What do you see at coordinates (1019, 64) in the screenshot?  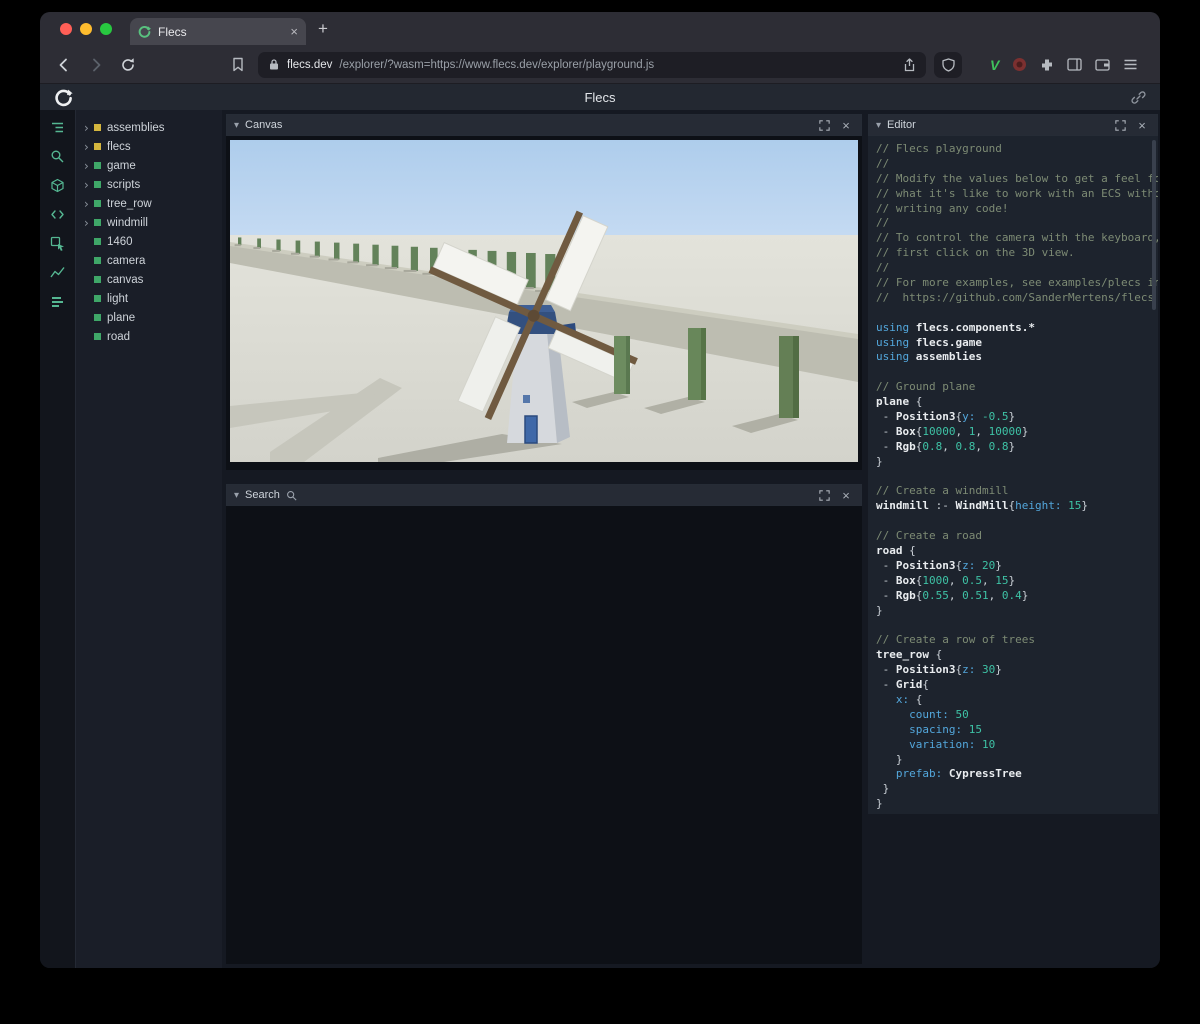 I see `red-extension-icon` at bounding box center [1019, 64].